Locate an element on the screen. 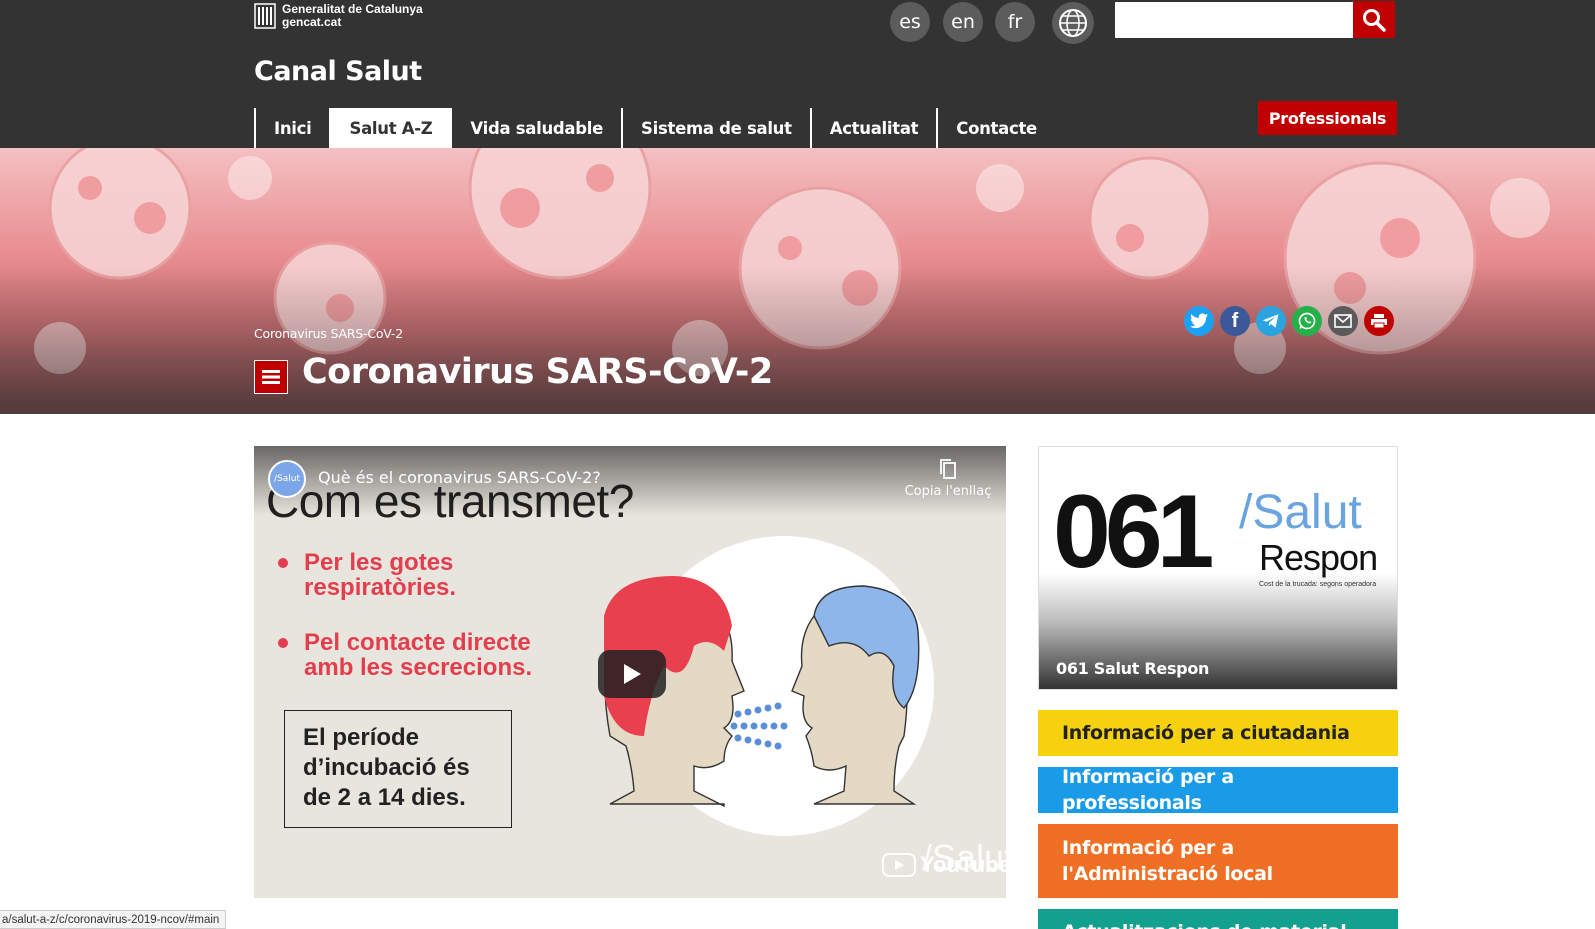 The height and width of the screenshot is (929, 1595). share-email-button is located at coordinates (1343, 321).